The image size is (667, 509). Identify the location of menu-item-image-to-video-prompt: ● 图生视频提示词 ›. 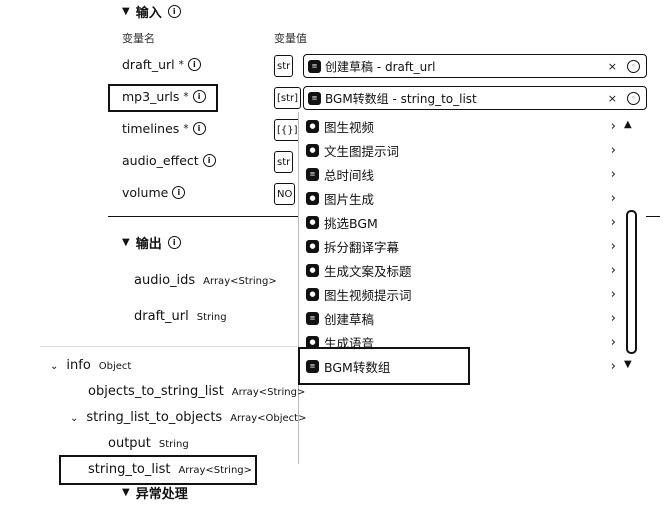
(465, 294).